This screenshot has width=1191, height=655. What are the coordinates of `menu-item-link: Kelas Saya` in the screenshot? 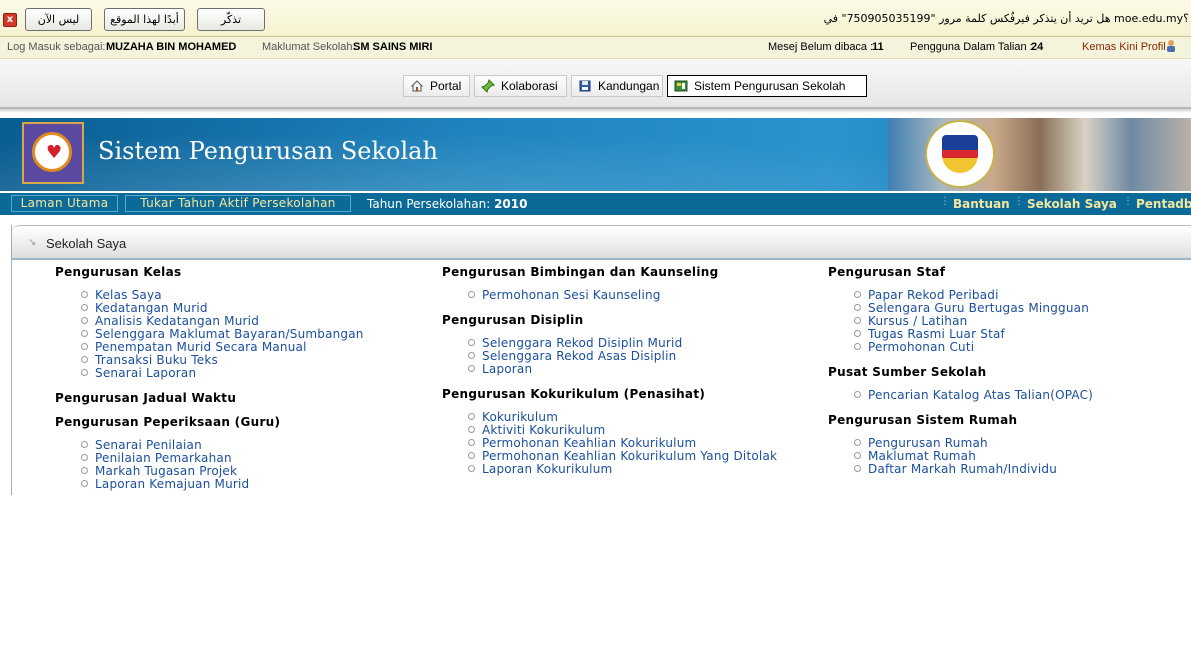 It's located at (128, 295).